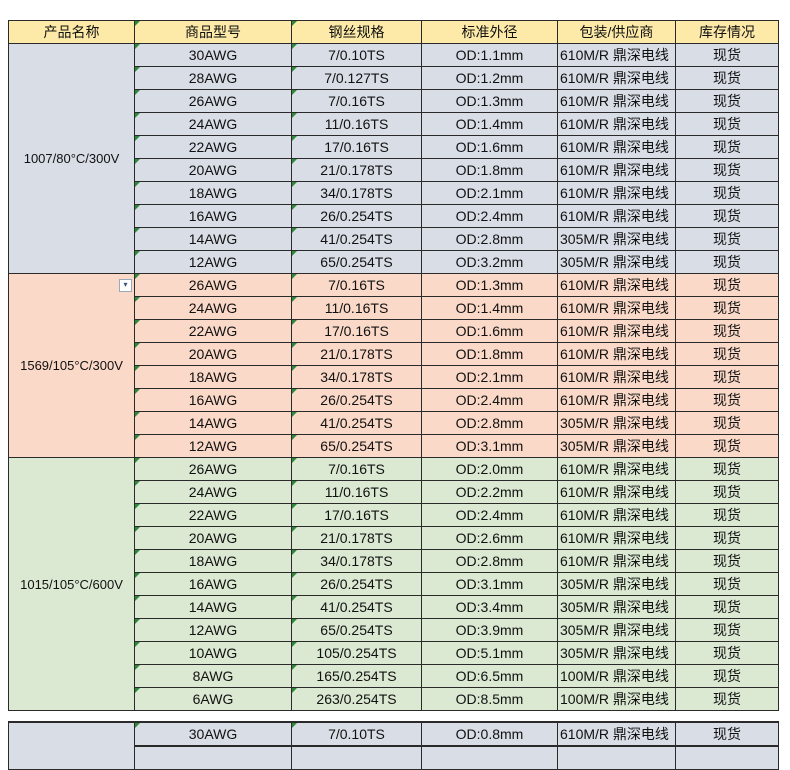  Describe the element at coordinates (489, 653) in the screenshot. I see `outer-diameter-cell: OD:5.1mm` at that location.